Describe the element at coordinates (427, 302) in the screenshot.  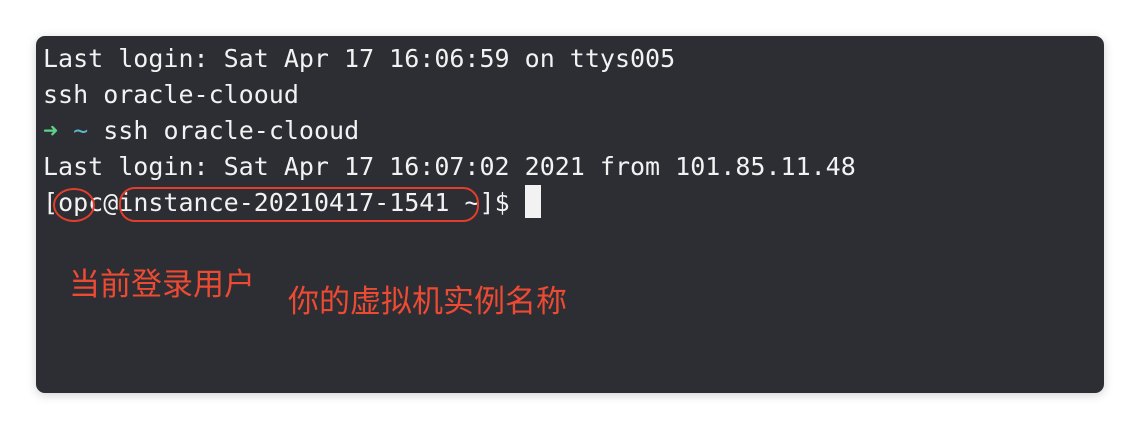
I see `annotation-instance-name: 你的虚拟机实例名称` at that location.